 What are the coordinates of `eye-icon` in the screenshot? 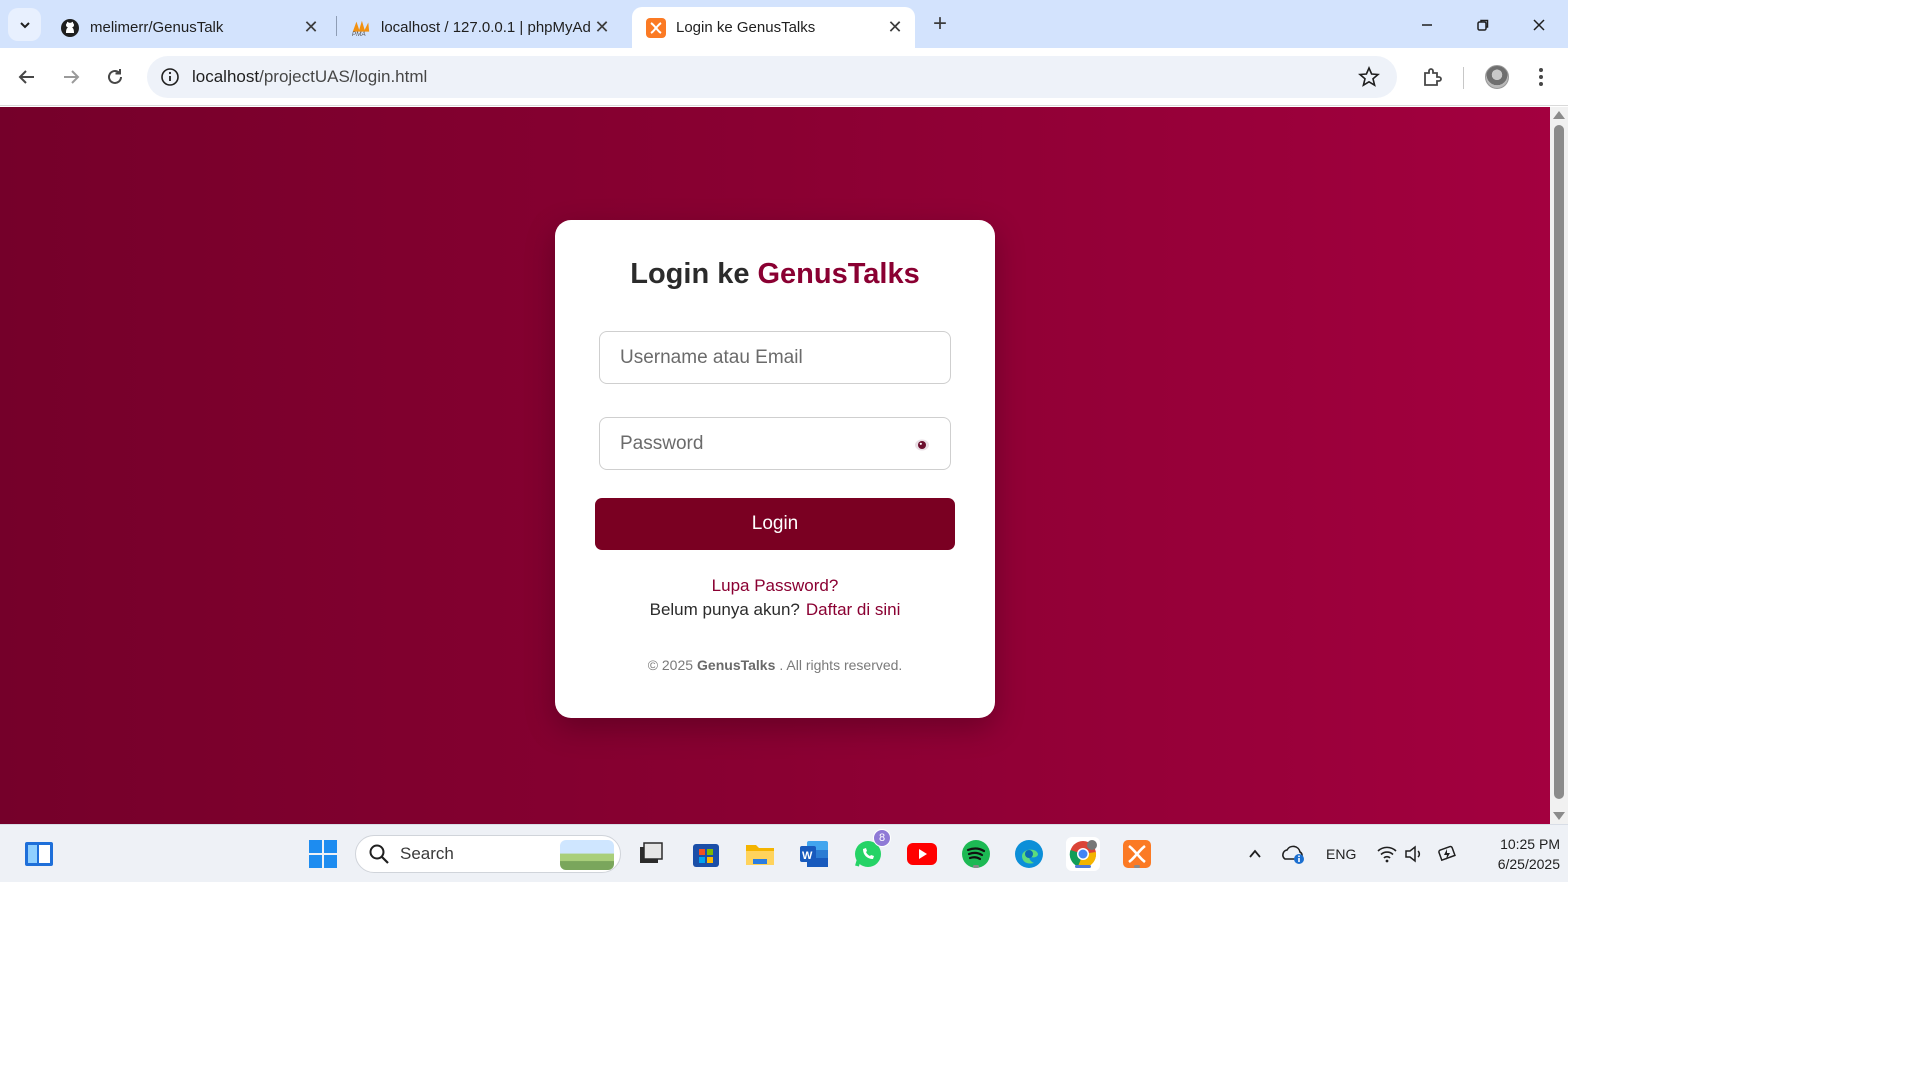 It's located at (922, 445).